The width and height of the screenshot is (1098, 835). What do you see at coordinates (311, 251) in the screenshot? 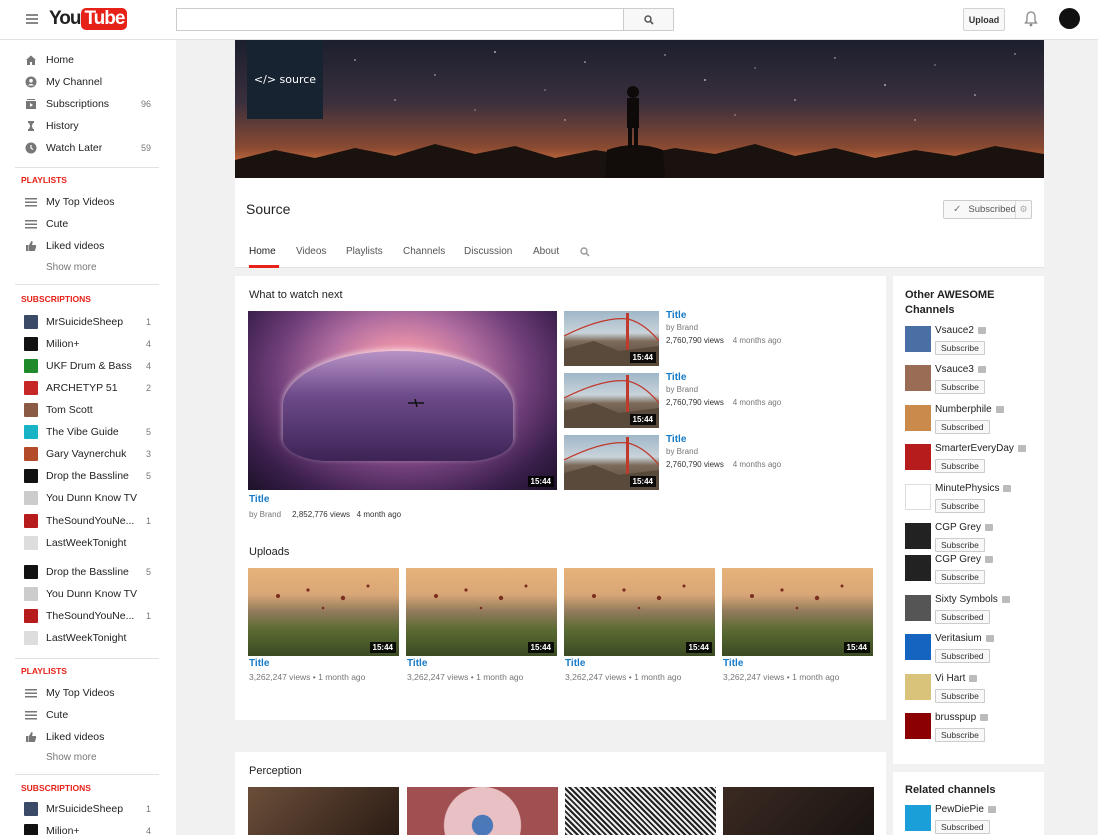
I see `tab-videos: Videos` at bounding box center [311, 251].